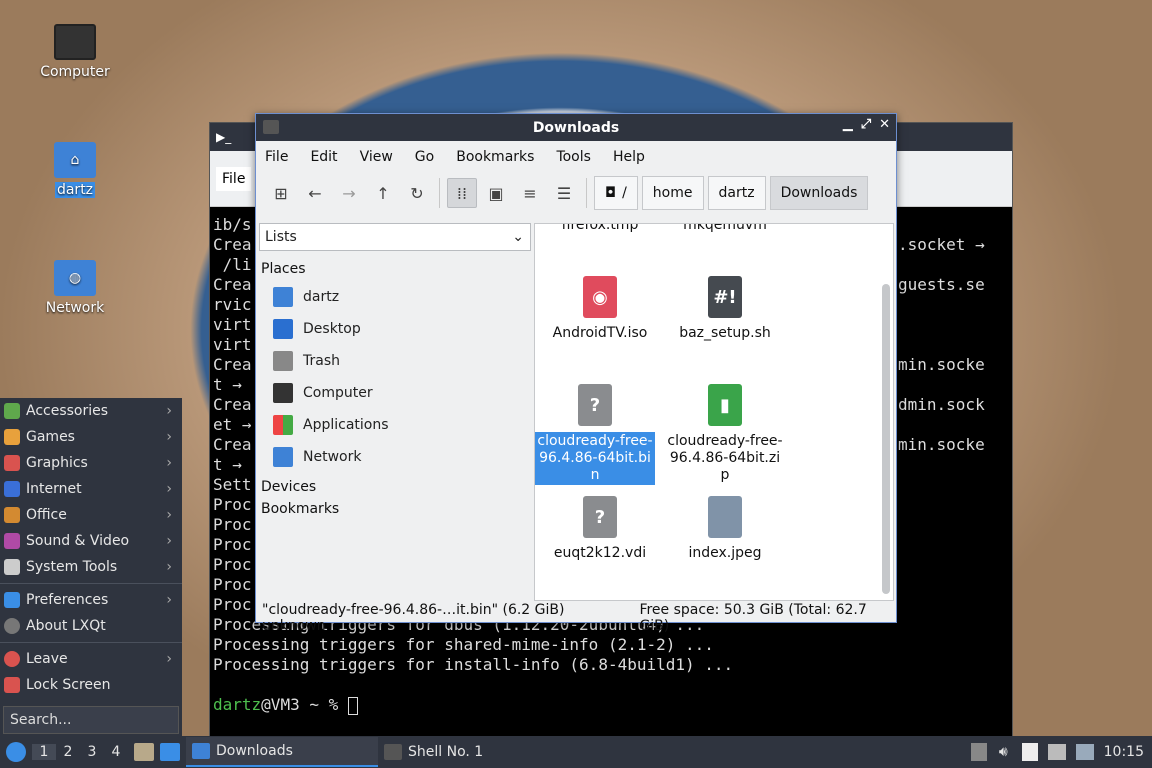  Describe the element at coordinates (430, 157) in the screenshot. I see `menu-go: Go` at that location.